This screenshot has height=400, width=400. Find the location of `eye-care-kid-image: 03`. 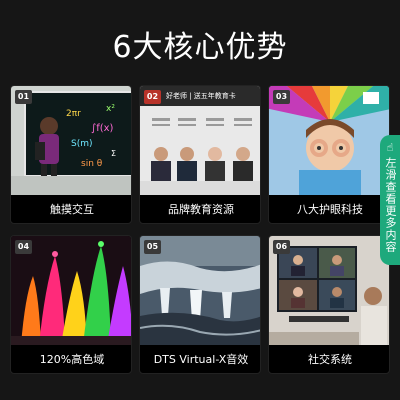

eye-care-kid-image: 03 is located at coordinates (329, 140).